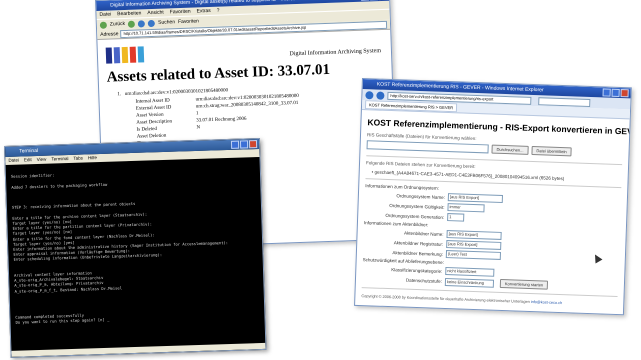 This screenshot has height=360, width=641. What do you see at coordinates (424, 280) in the screenshot?
I see `field-label: Datenschutzstufe:` at bounding box center [424, 280].